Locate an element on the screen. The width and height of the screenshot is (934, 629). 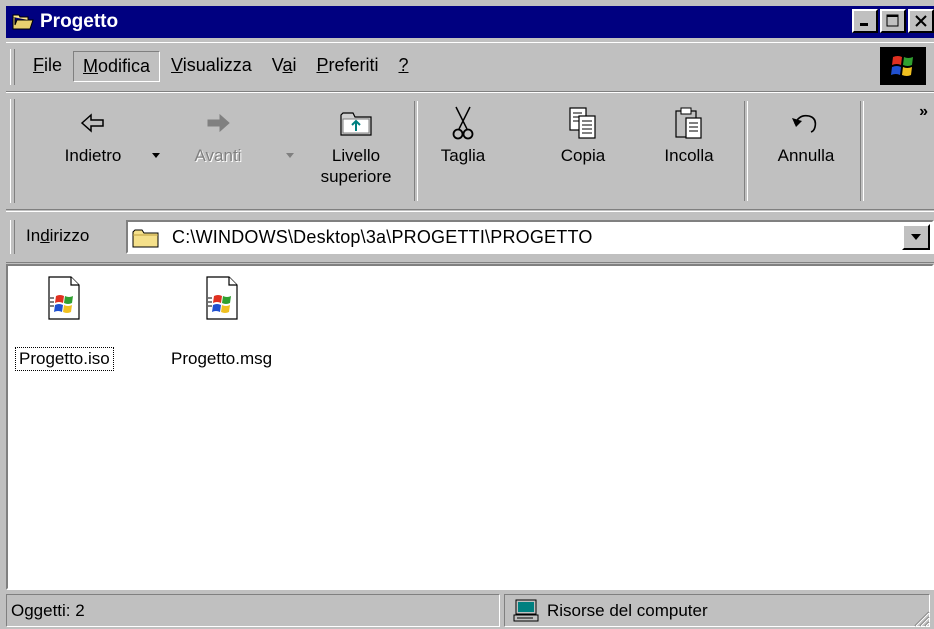
back-button: Indietro is located at coordinates (93, 133).